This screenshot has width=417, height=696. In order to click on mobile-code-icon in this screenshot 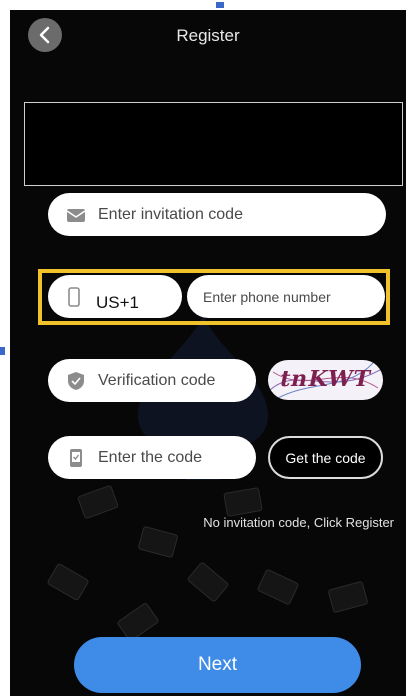, I will do `click(76, 457)`.